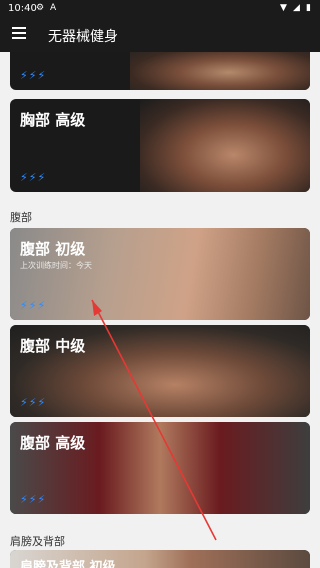  What do you see at coordinates (83, 37) in the screenshot?
I see `app-title: 无器械健身` at bounding box center [83, 37].